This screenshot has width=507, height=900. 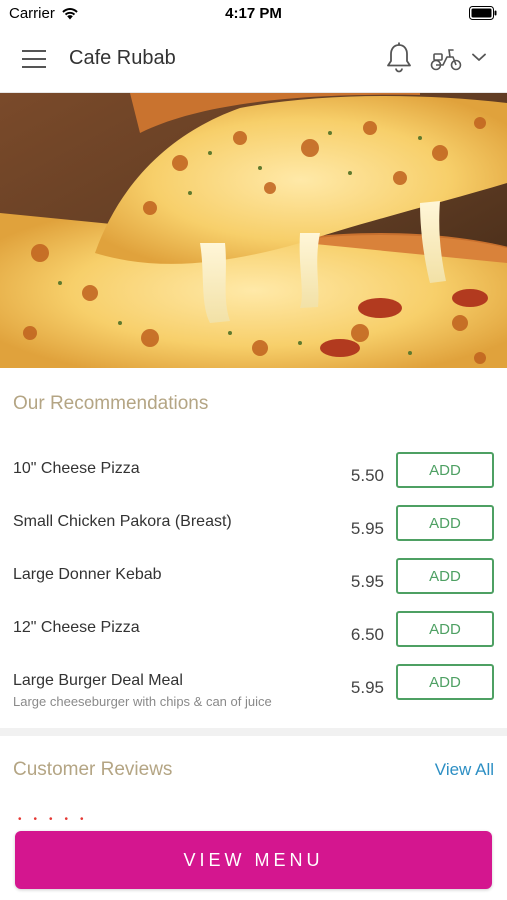 What do you see at coordinates (253, 860) in the screenshot?
I see `view-menu-button: VIEW MENU` at bounding box center [253, 860].